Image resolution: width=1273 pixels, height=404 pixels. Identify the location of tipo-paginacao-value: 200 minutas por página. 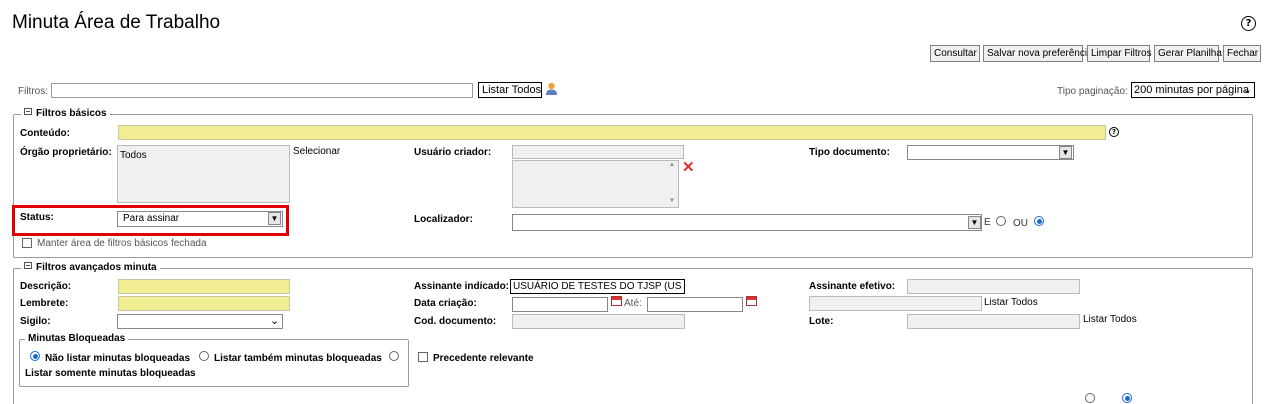
(1191, 90).